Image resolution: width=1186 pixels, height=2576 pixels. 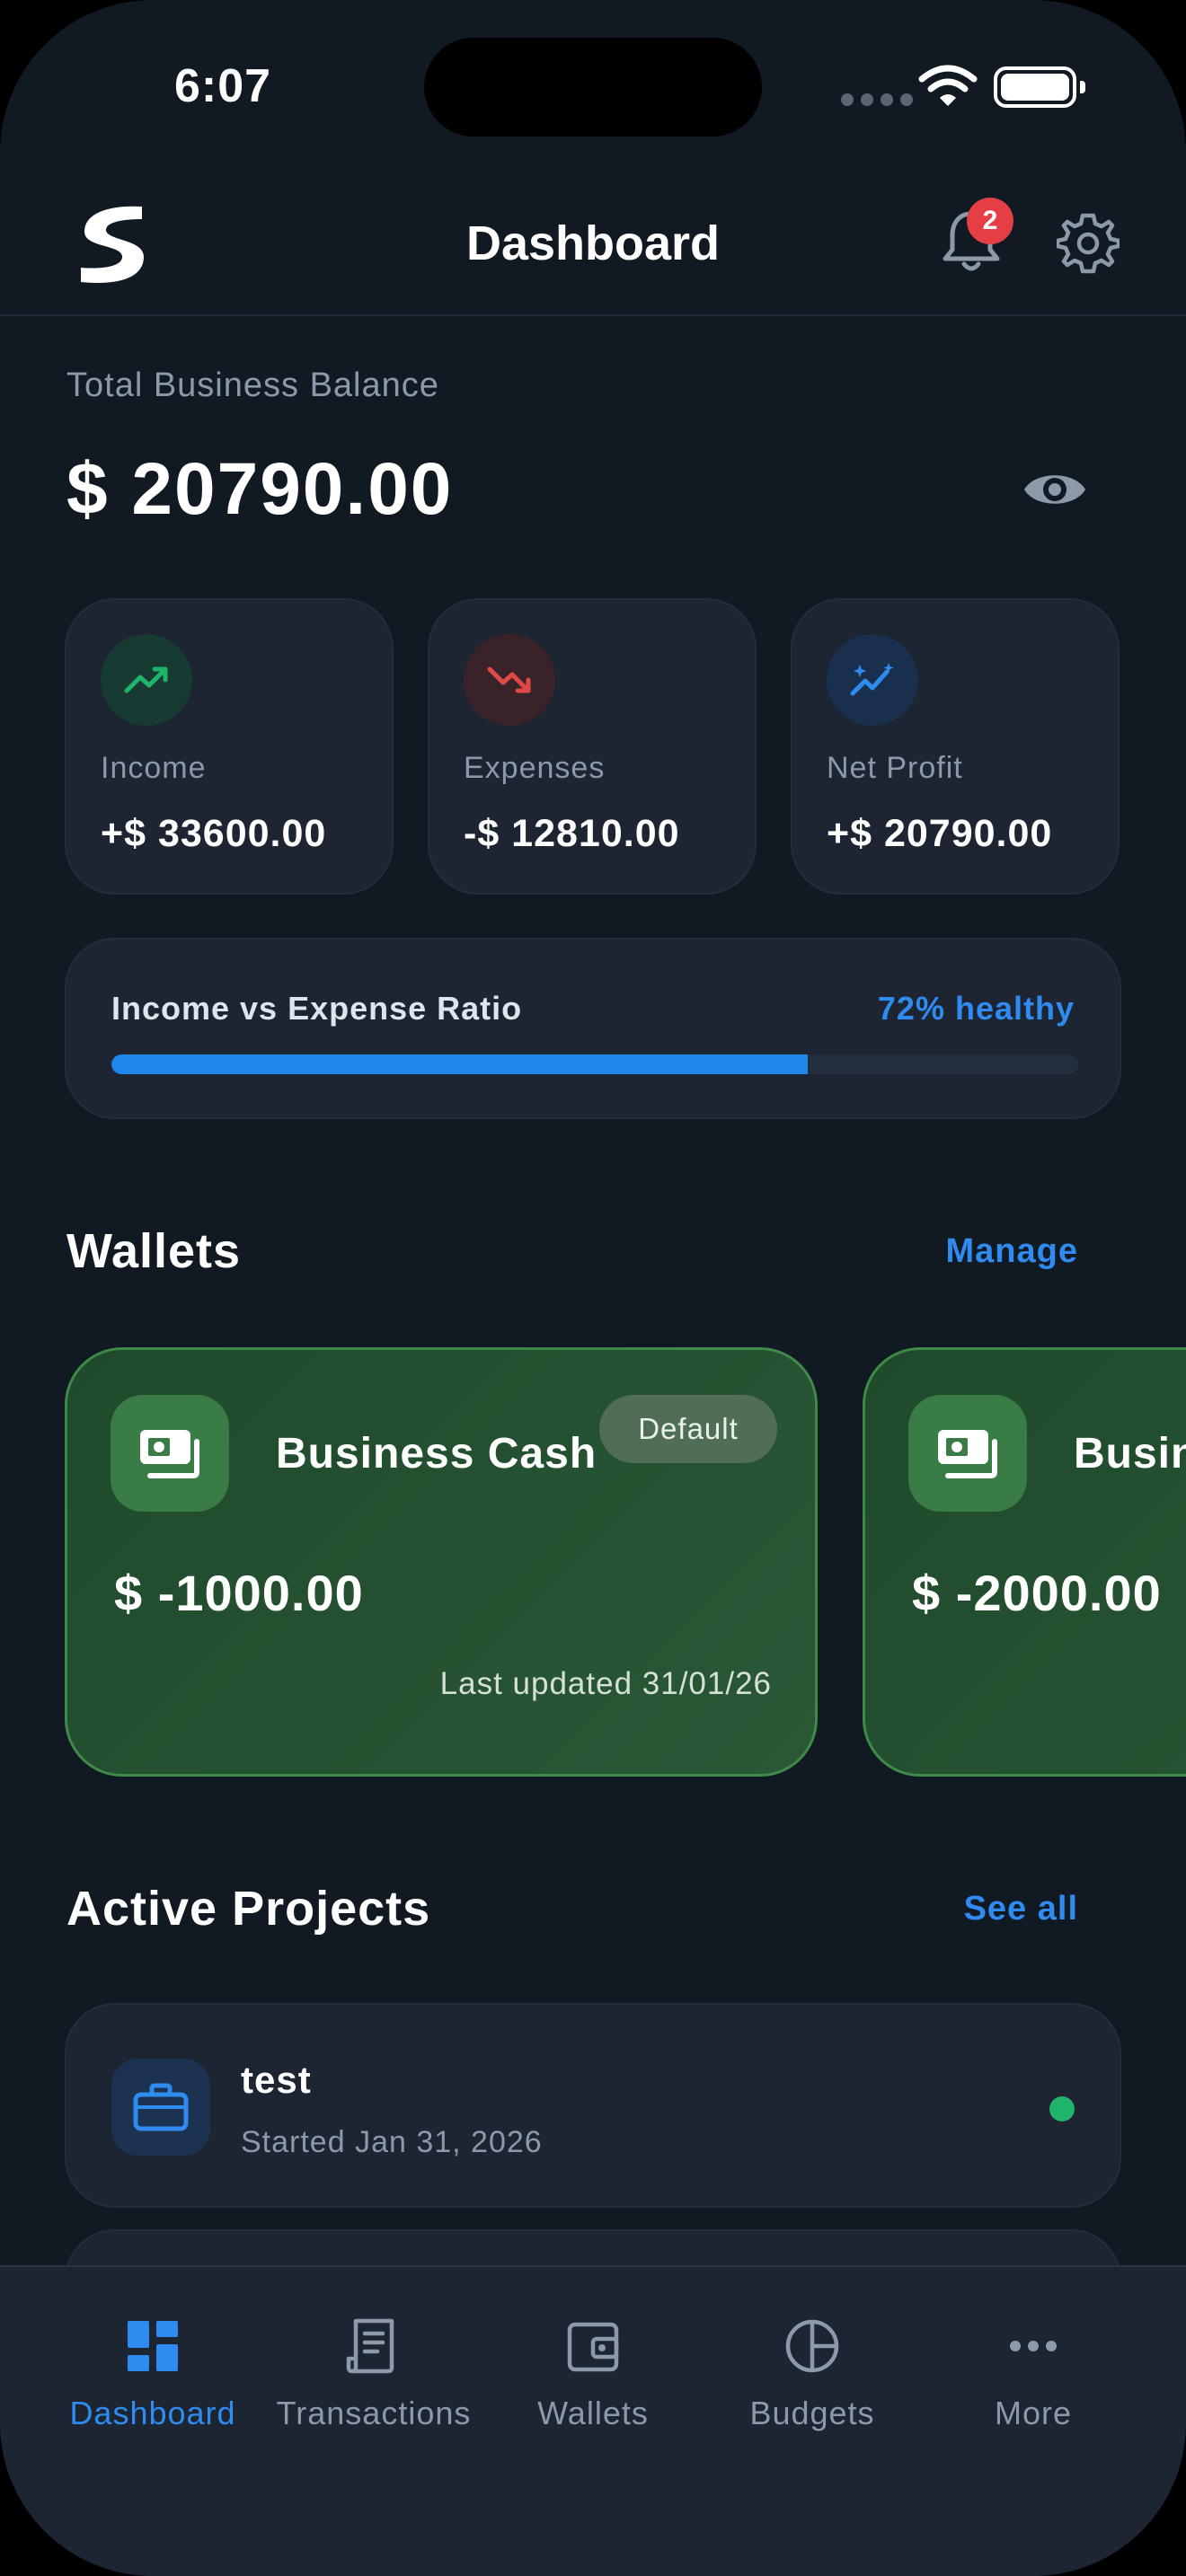 I want to click on wallets-section-title: Wallets, so click(x=154, y=1251).